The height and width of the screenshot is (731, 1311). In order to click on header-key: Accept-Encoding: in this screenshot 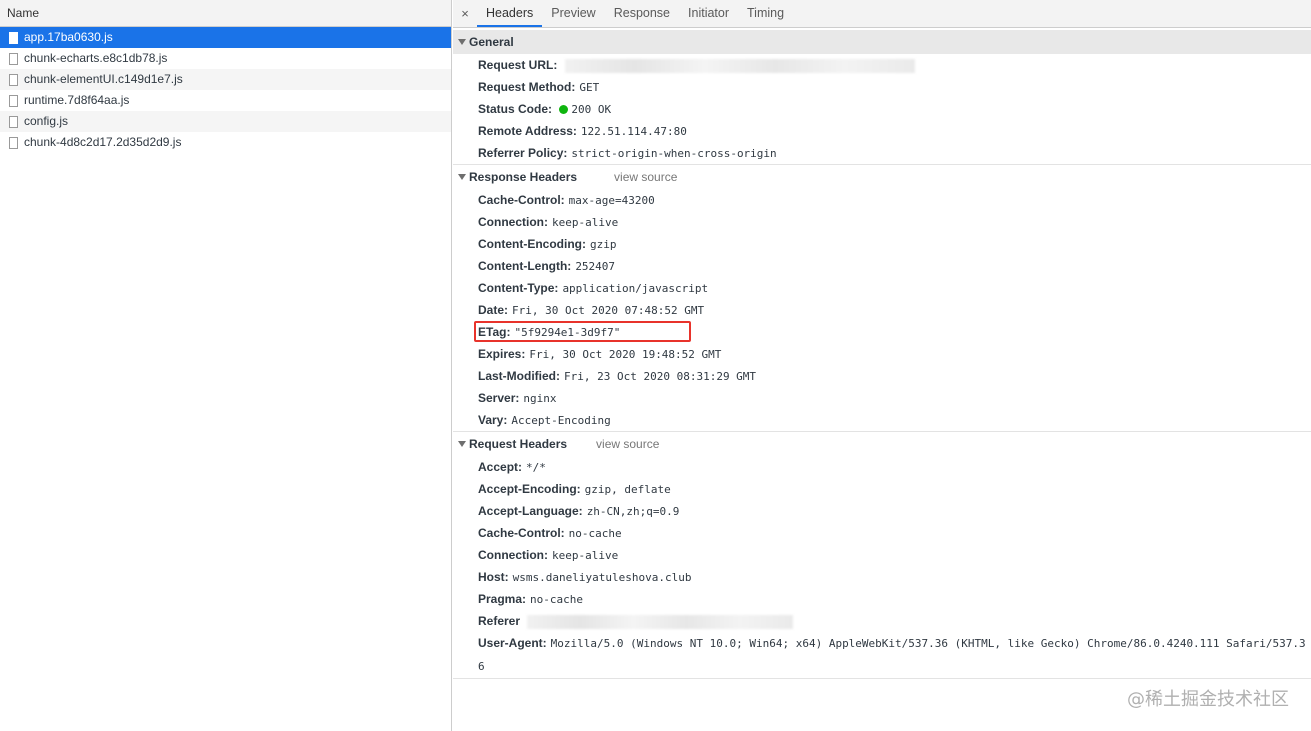, I will do `click(529, 489)`.